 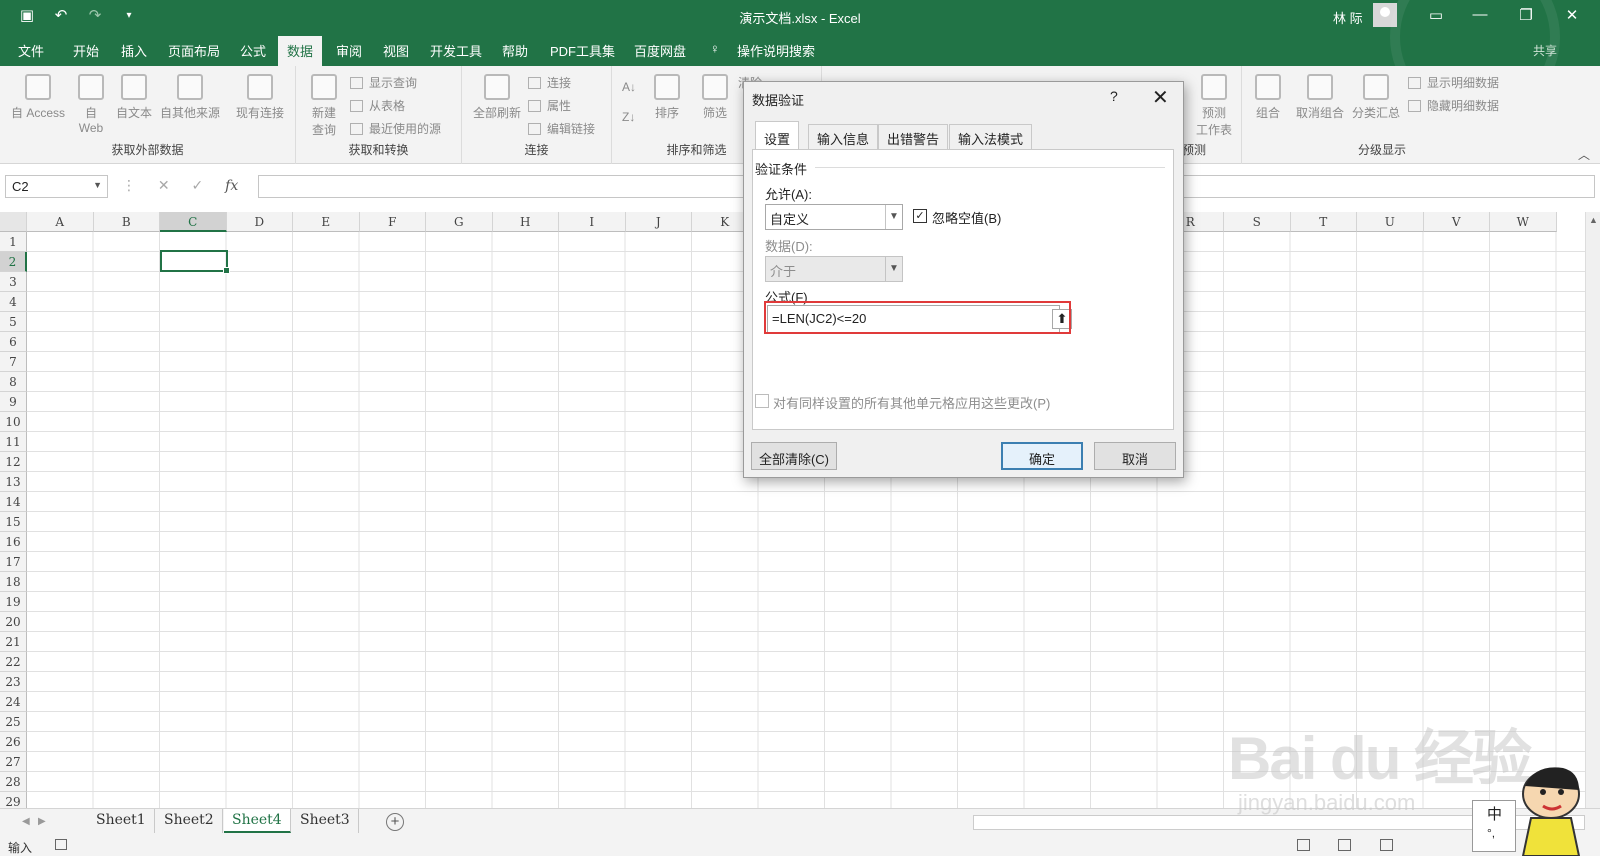 What do you see at coordinates (834, 217) in the screenshot?
I see `allow-select: 自定义 ▼` at bounding box center [834, 217].